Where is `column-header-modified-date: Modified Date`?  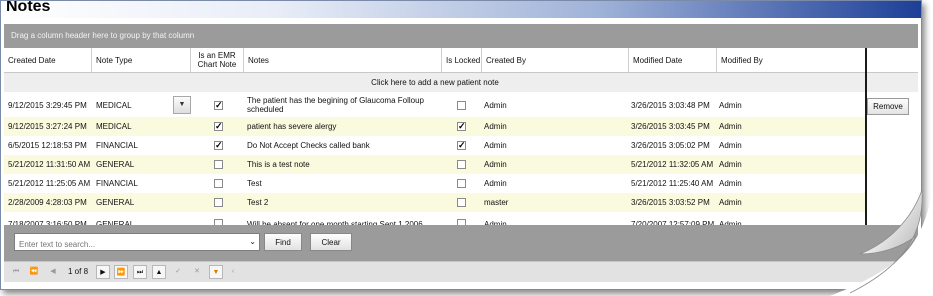 column-header-modified-date: Modified Date is located at coordinates (673, 60).